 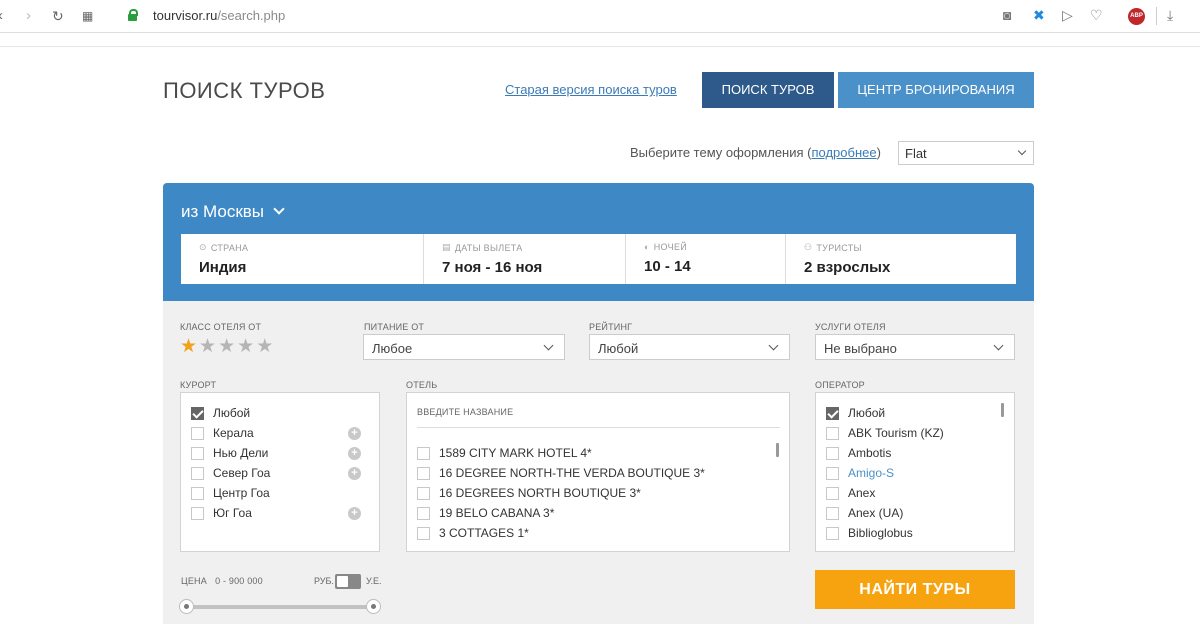 What do you see at coordinates (1170, 15) in the screenshot?
I see `download-icon: ⤓` at bounding box center [1170, 15].